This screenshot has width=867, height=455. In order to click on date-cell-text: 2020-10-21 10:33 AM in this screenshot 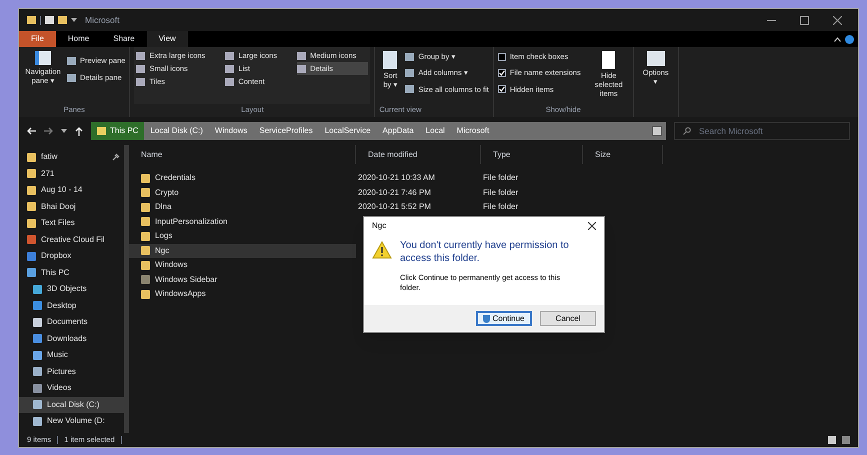, I will do `click(396, 178)`.